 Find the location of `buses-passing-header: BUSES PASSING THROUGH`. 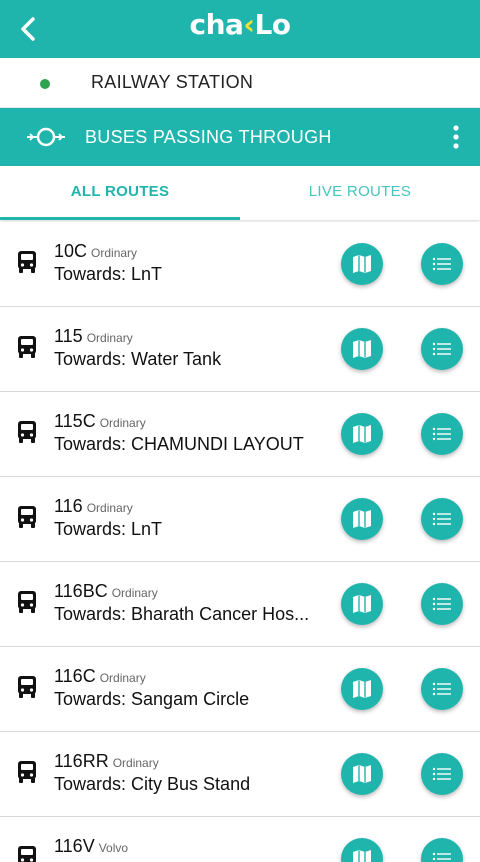

buses-passing-header: BUSES PASSING THROUGH is located at coordinates (240, 137).